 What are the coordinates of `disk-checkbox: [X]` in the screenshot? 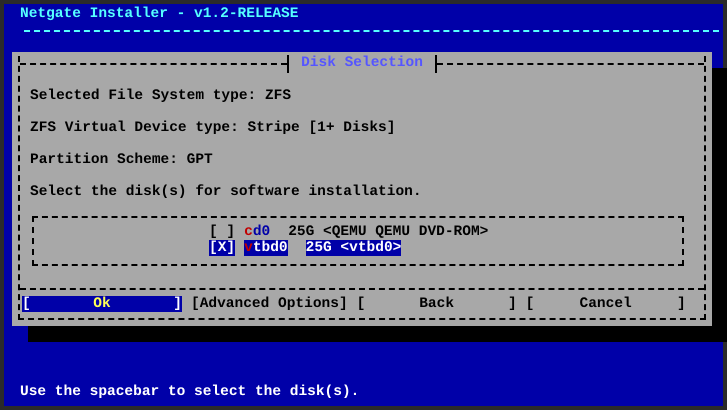 It's located at (222, 248).